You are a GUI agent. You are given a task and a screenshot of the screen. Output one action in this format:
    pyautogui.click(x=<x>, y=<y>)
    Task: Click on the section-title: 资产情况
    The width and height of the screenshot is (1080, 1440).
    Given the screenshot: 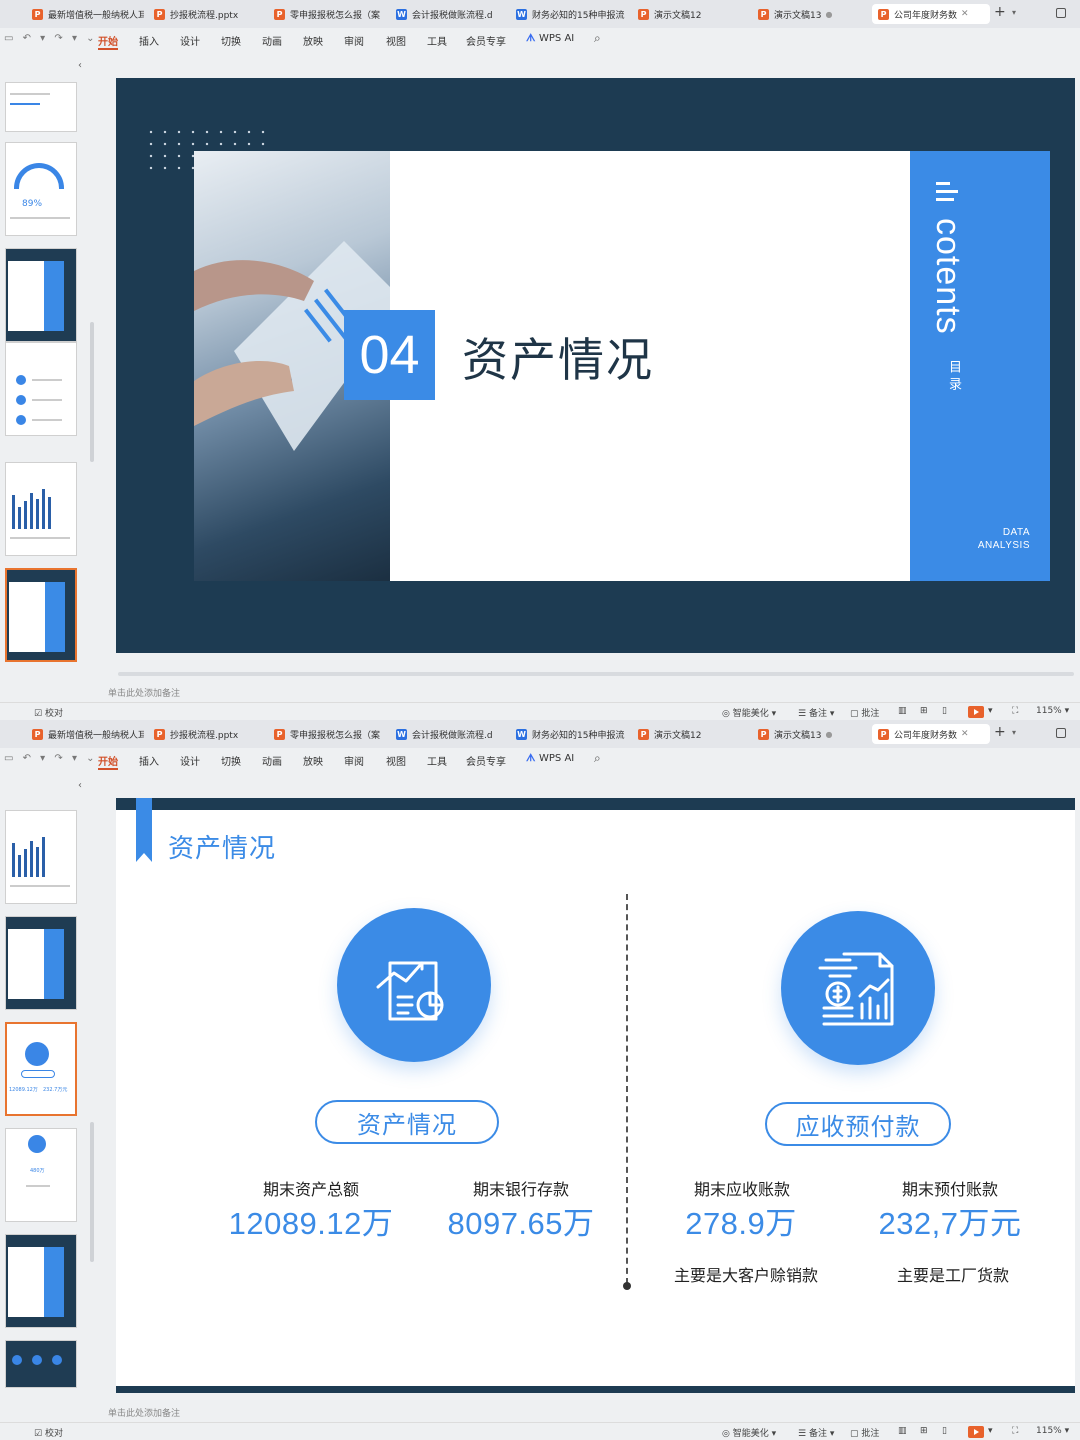 What is the action you would take?
    pyautogui.click(x=558, y=357)
    